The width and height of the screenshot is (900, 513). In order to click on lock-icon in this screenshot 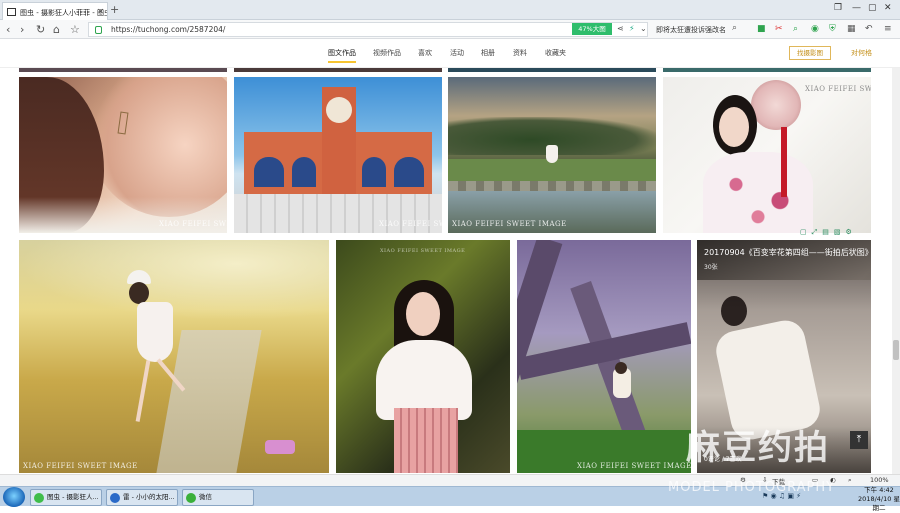, I will do `click(98, 30)`.